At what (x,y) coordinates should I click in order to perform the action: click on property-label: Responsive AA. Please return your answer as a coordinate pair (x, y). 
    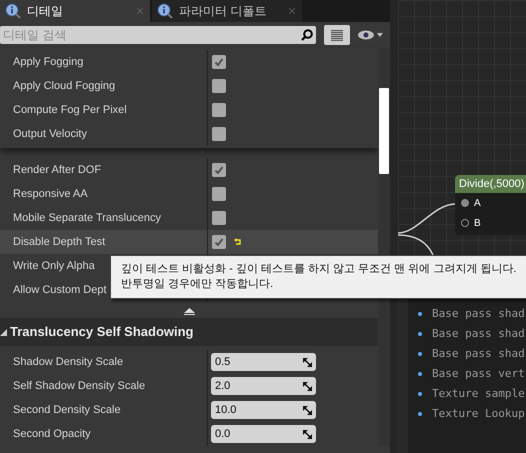
    Looking at the image, I should click on (50, 194).